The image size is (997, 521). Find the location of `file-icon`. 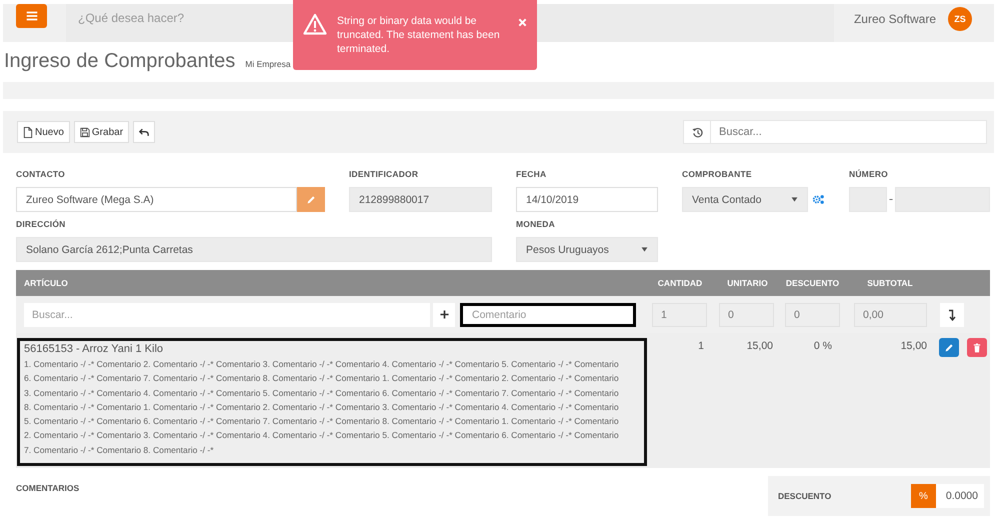

file-icon is located at coordinates (28, 132).